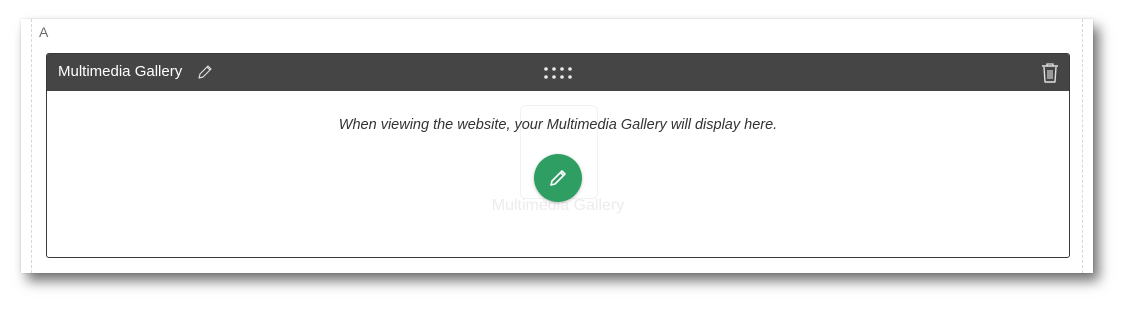  What do you see at coordinates (44, 32) in the screenshot?
I see `zone-label: A` at bounding box center [44, 32].